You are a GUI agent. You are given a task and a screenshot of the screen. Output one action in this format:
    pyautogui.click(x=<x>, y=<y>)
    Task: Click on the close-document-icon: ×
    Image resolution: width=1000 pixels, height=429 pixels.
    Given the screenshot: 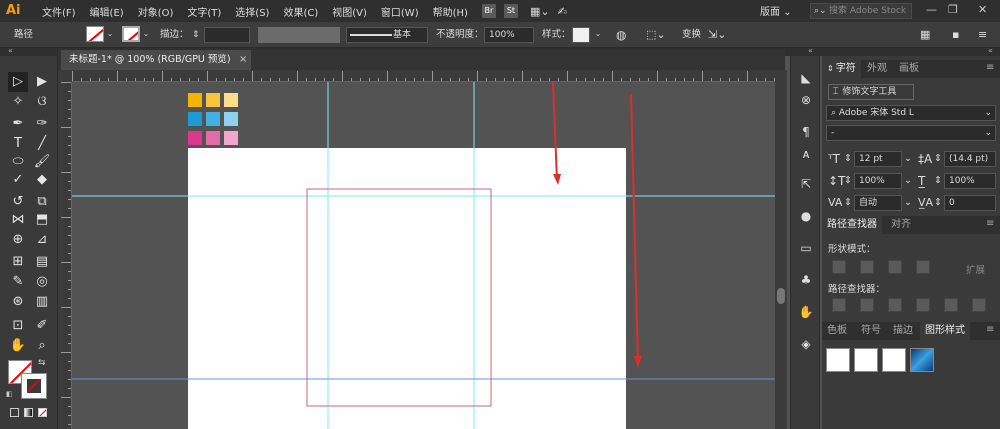 What is the action you would take?
    pyautogui.click(x=243, y=60)
    